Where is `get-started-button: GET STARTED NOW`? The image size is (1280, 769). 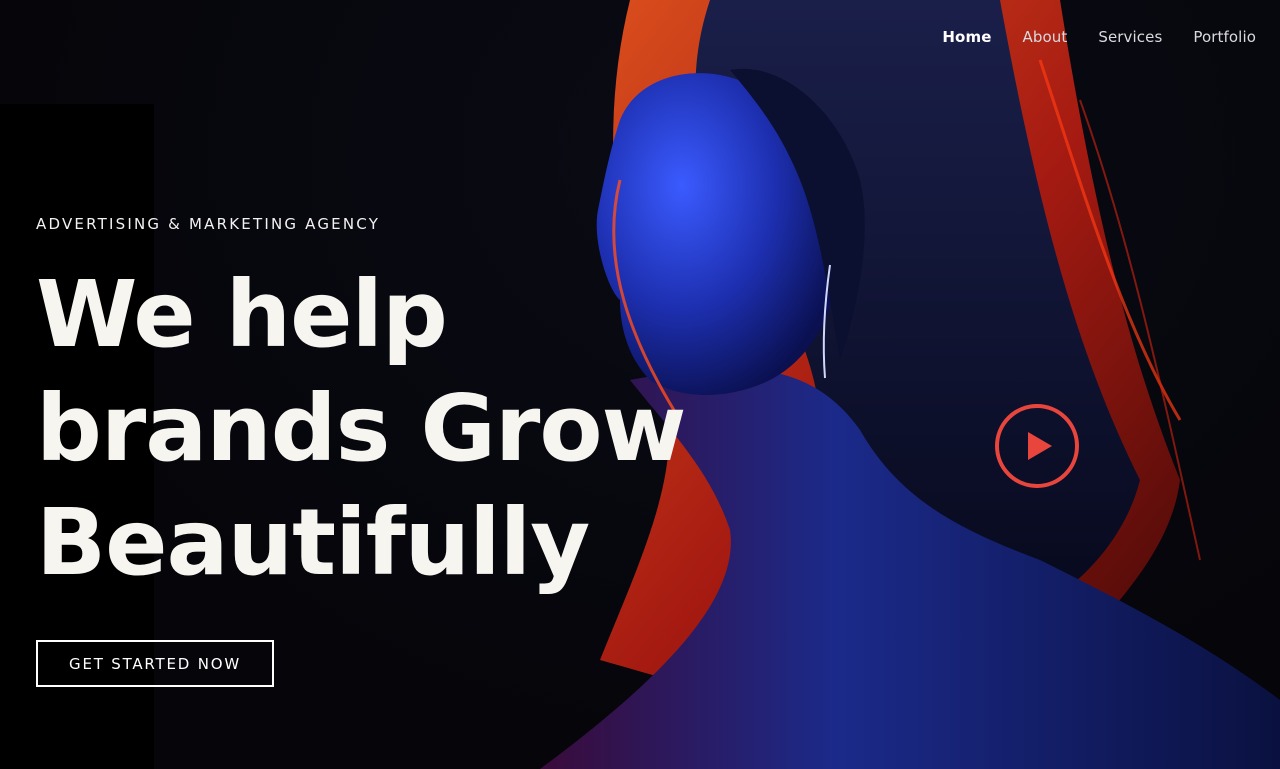
get-started-button: GET STARTED NOW is located at coordinates (155, 663).